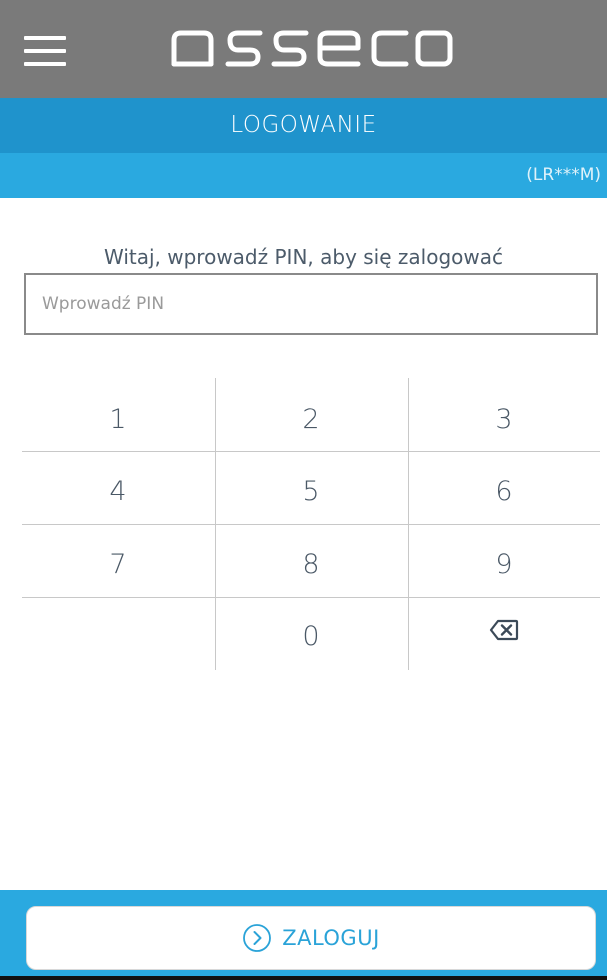 Image resolution: width=607 pixels, height=980 pixels. What do you see at coordinates (331, 938) in the screenshot?
I see `login-button-label: ZALOGUJ` at bounding box center [331, 938].